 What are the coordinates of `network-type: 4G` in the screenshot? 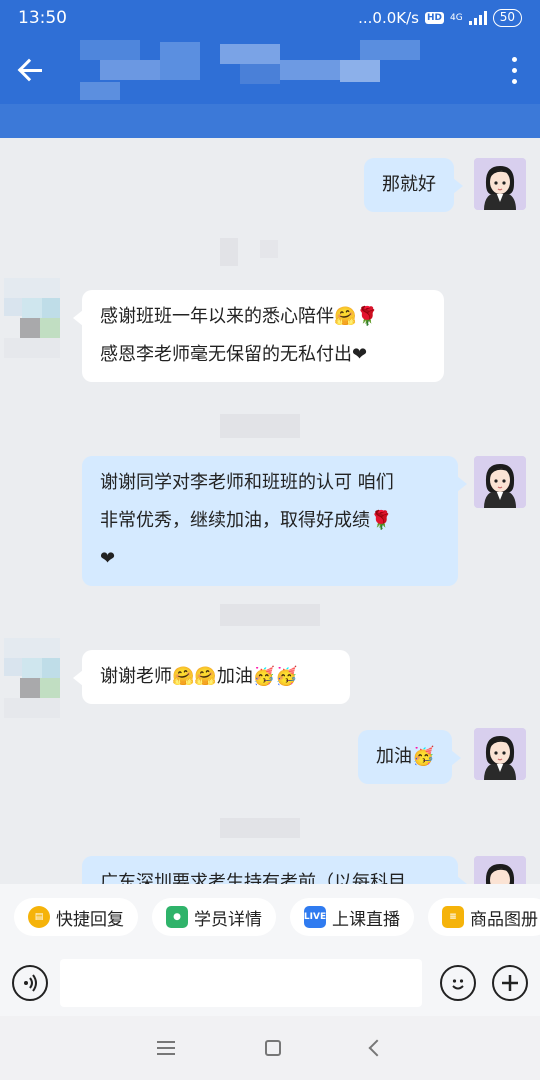 It's located at (456, 18).